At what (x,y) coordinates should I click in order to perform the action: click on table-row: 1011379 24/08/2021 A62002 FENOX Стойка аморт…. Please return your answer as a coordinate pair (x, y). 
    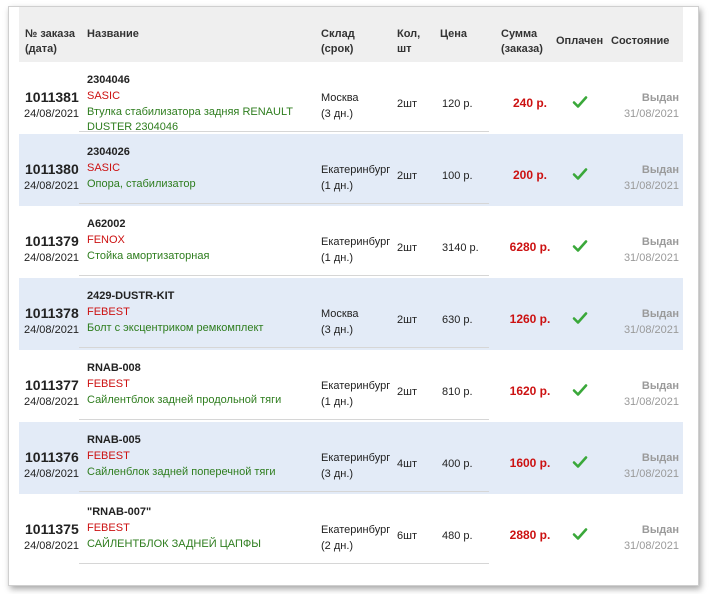
    Looking at the image, I should click on (351, 242).